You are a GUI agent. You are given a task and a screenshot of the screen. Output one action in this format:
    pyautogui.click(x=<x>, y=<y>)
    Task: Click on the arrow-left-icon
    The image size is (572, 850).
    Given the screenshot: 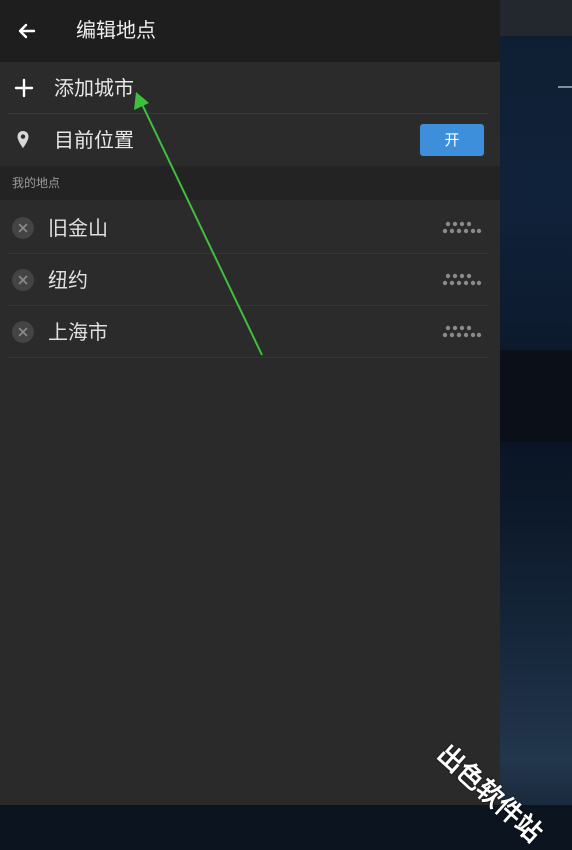 What is the action you would take?
    pyautogui.click(x=27, y=31)
    